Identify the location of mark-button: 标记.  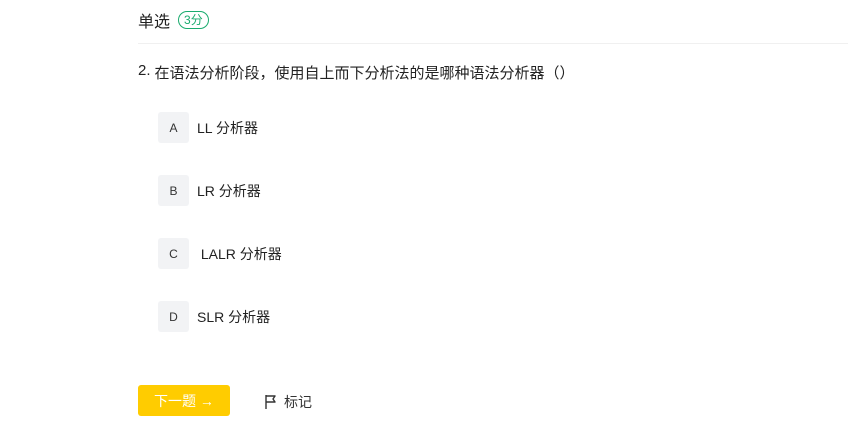
(288, 402).